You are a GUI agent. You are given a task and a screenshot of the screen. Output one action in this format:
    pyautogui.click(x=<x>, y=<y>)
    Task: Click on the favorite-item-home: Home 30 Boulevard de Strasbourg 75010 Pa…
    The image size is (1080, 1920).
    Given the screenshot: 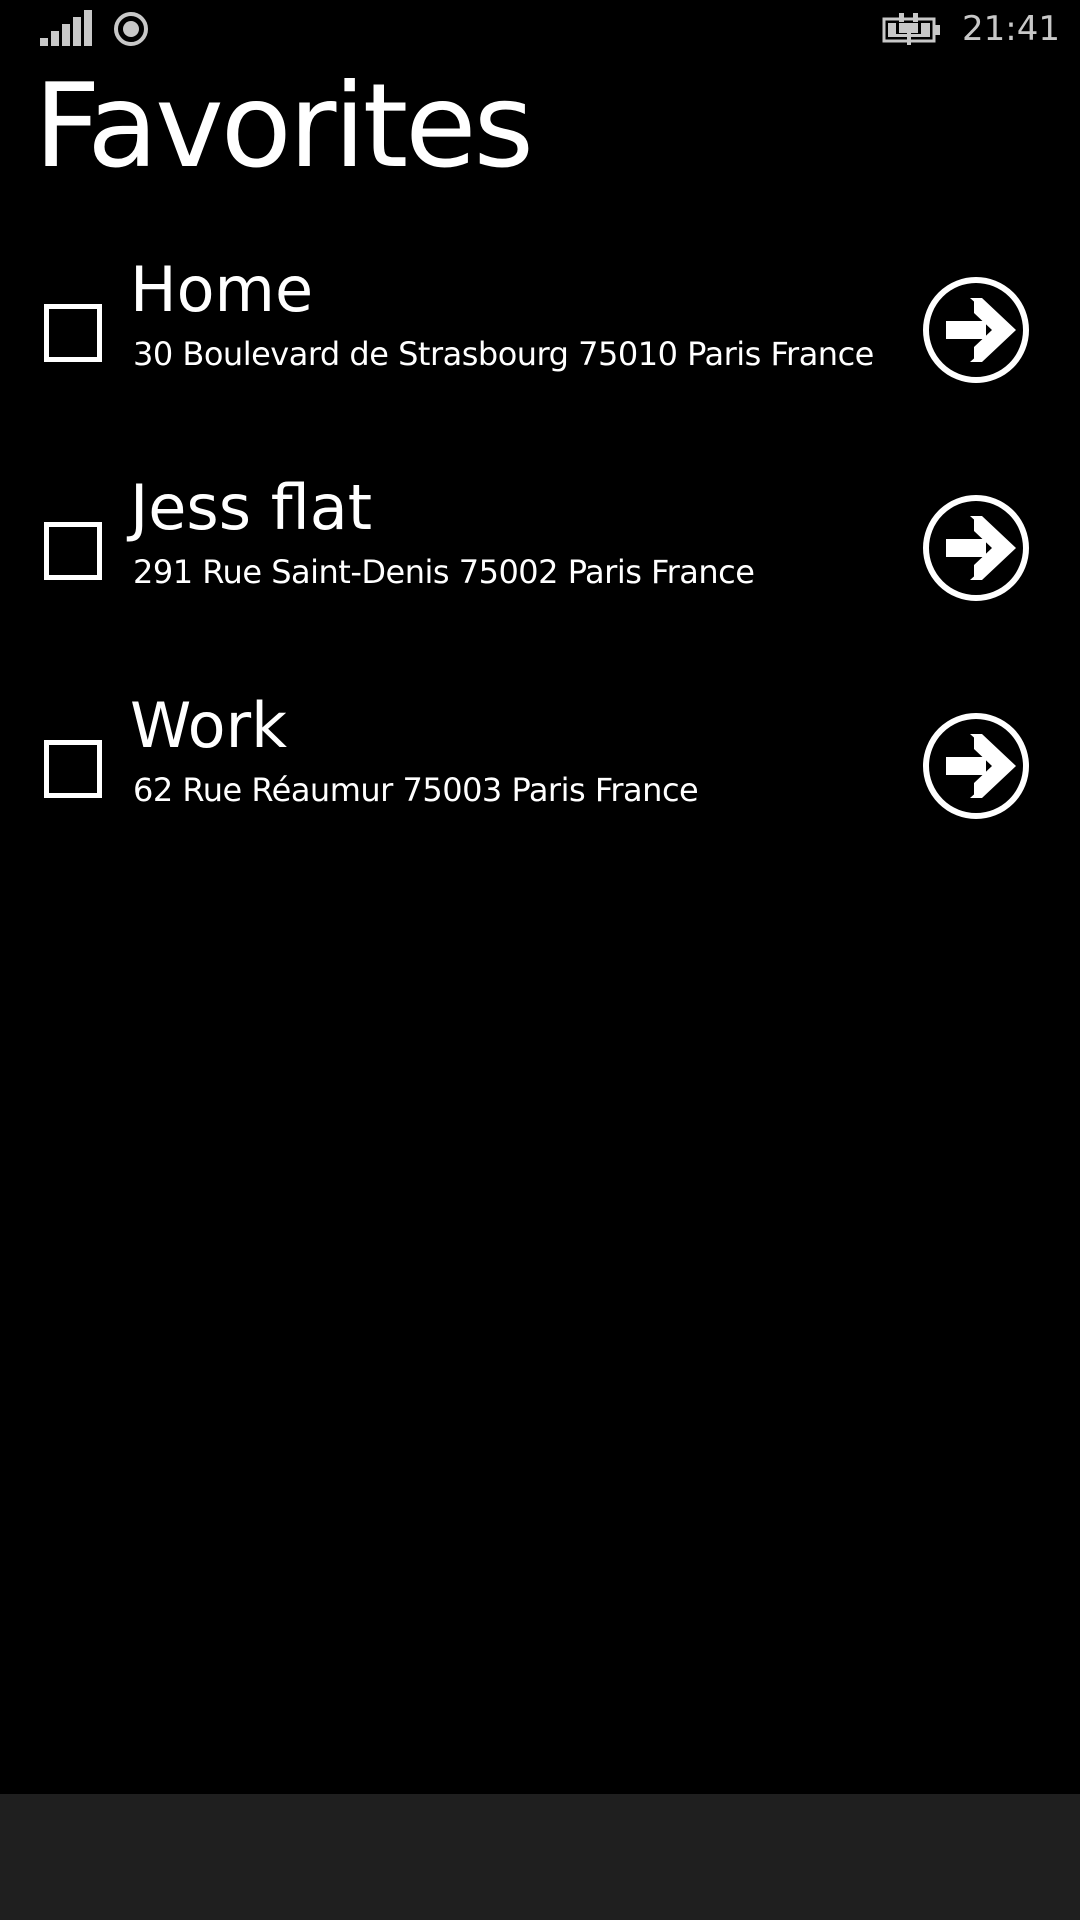 What is the action you would take?
    pyautogui.click(x=540, y=336)
    